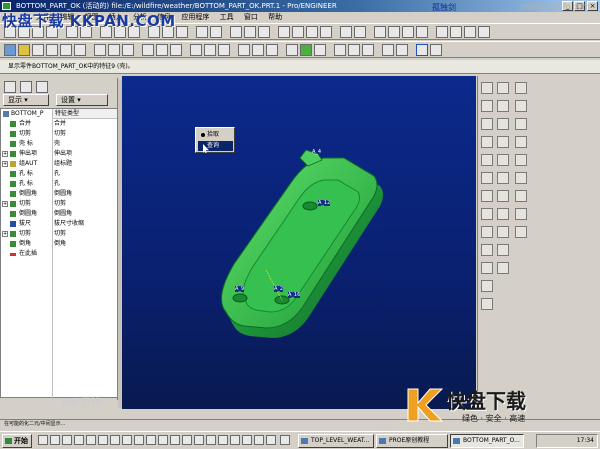 The image size is (600, 449). I want to click on menu-applications: 应用程序, so click(195, 17).